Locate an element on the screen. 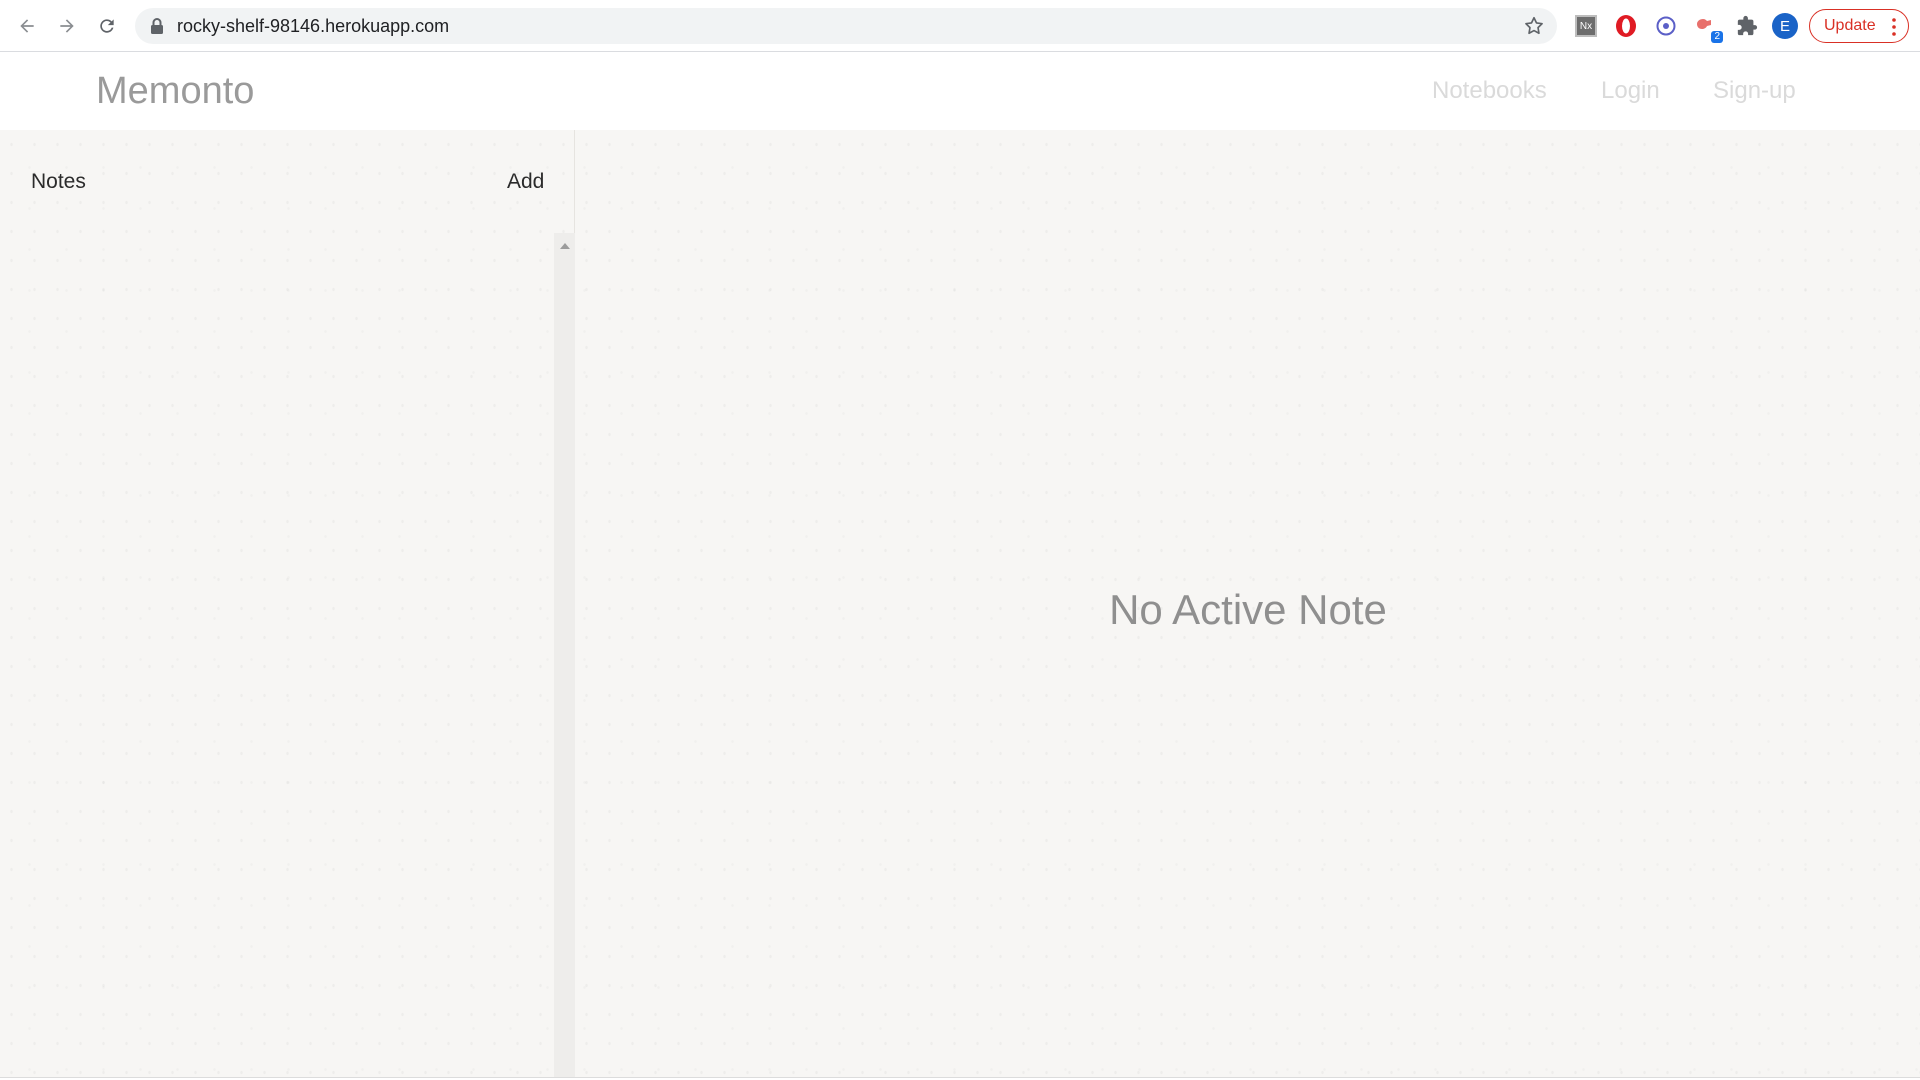 The height and width of the screenshot is (1080, 1920). opera-icon is located at coordinates (1626, 26).